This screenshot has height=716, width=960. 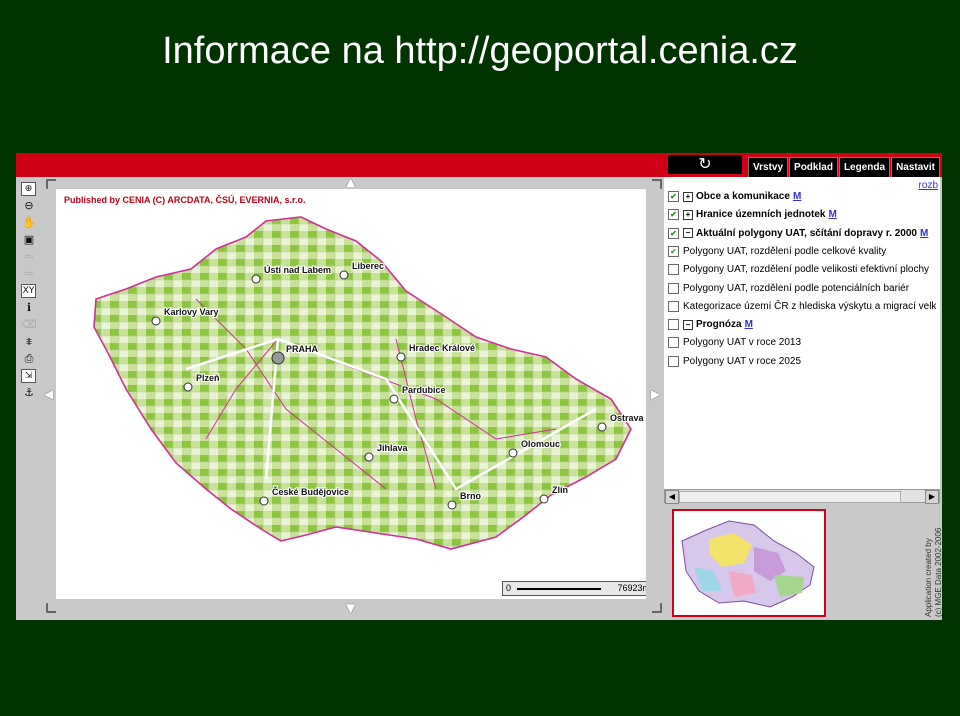 I want to click on refresh-icon: ↻, so click(x=705, y=164).